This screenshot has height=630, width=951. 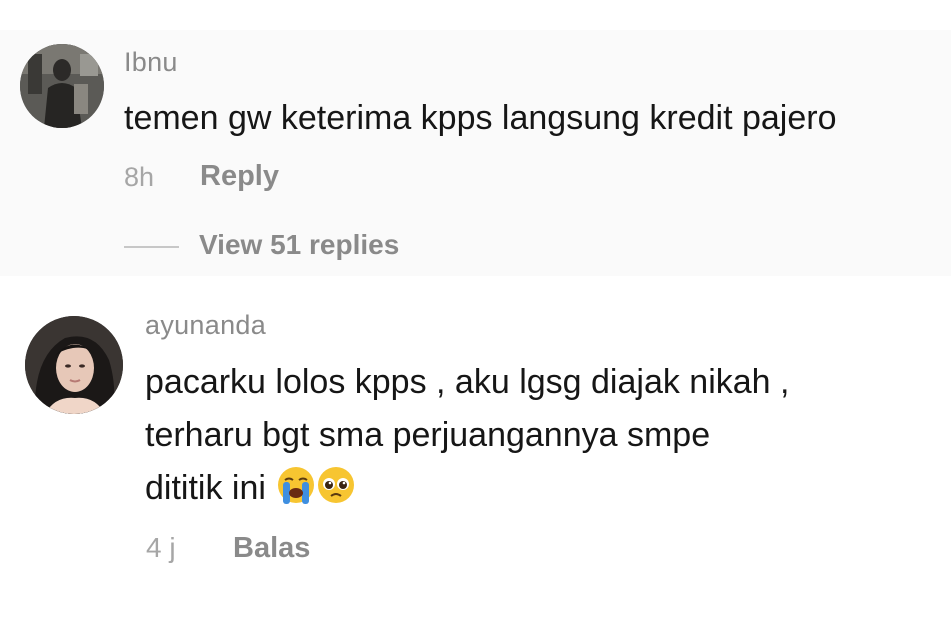 I want to click on comment-line: terharu bgt sma perjuangannya smpe, so click(x=428, y=435).